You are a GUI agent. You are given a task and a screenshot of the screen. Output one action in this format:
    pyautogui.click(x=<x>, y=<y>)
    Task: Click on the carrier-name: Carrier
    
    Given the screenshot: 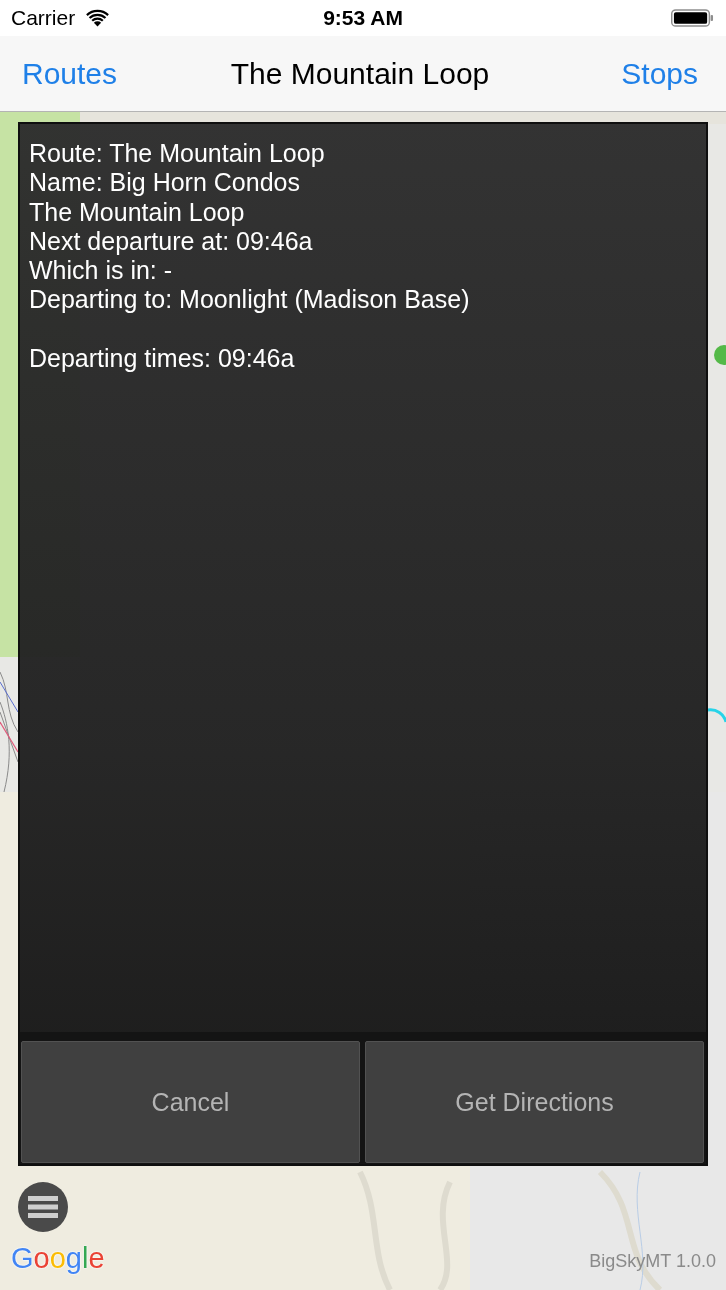 What is the action you would take?
    pyautogui.click(x=43, y=18)
    